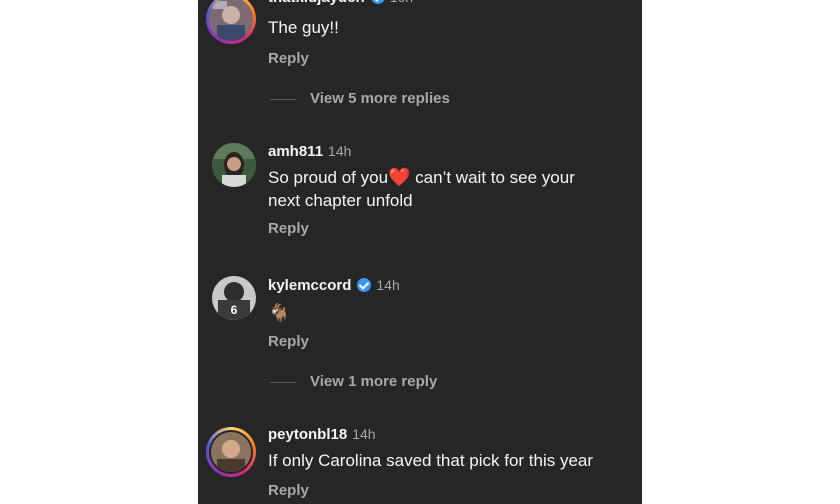  Describe the element at coordinates (380, 98) in the screenshot. I see `view-more-replies-button: View 5 more replies` at that location.